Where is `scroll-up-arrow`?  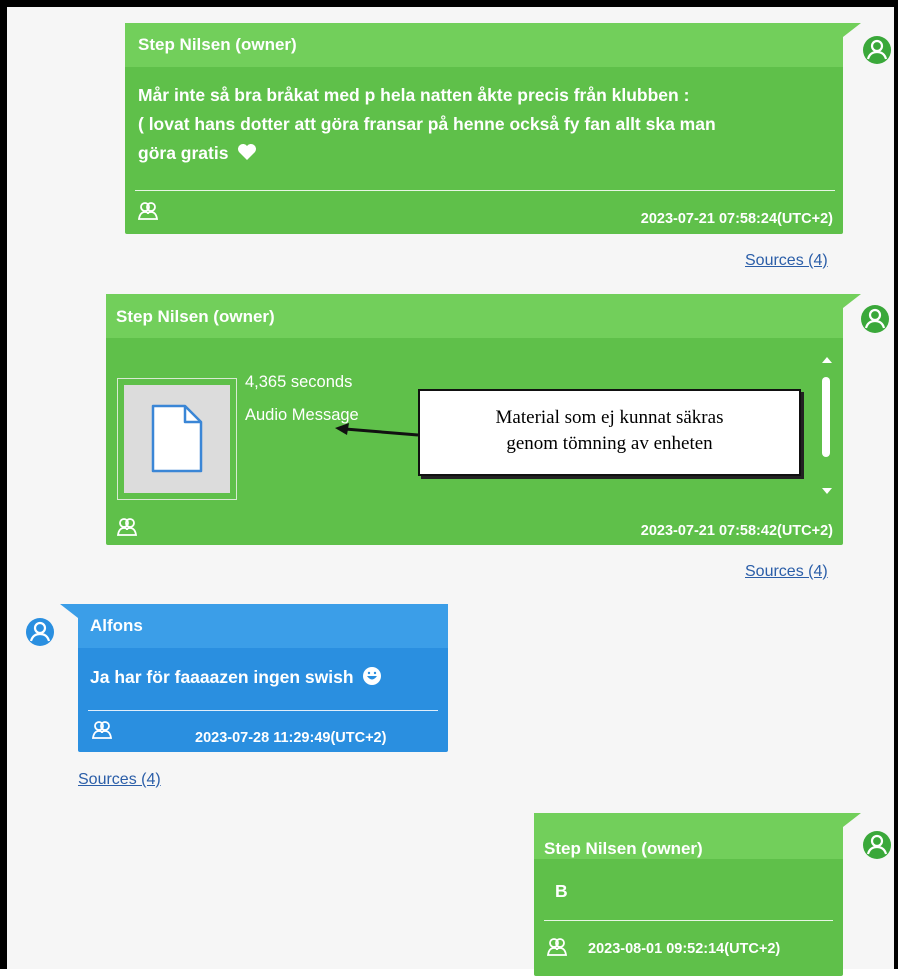 scroll-up-arrow is located at coordinates (827, 360).